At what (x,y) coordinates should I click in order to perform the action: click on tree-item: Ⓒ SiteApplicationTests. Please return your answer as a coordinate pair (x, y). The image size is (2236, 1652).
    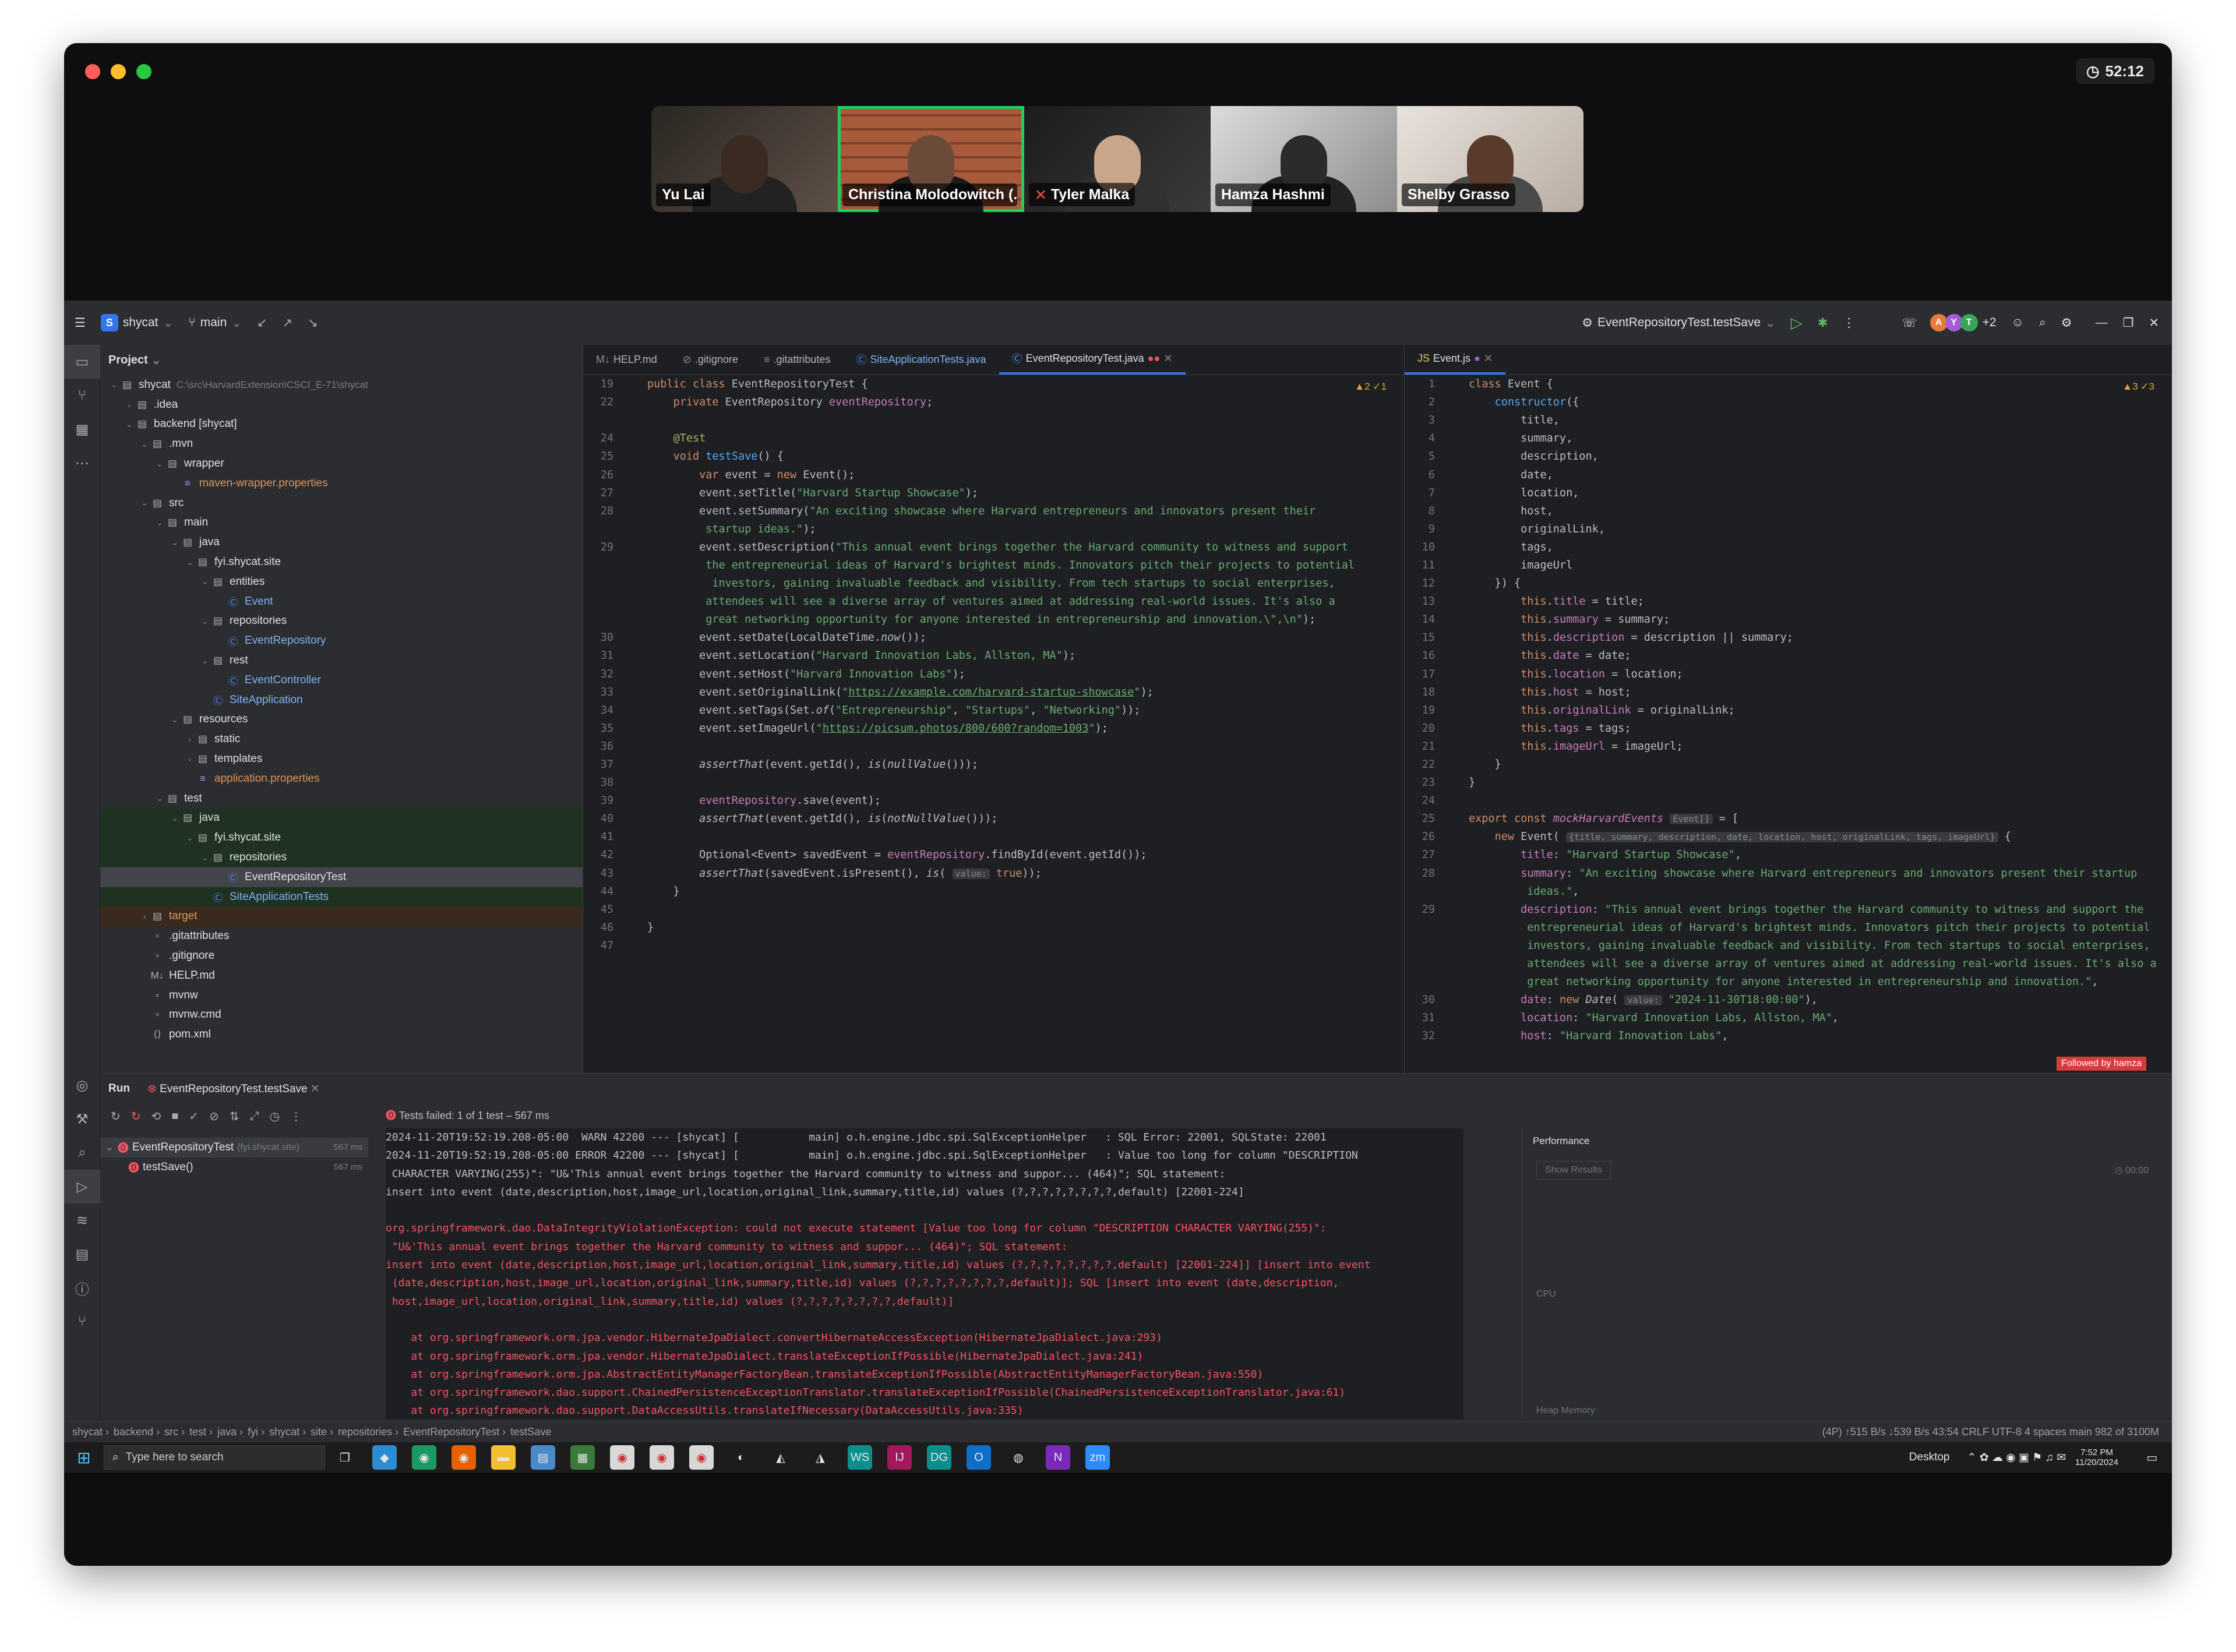
    Looking at the image, I should click on (341, 897).